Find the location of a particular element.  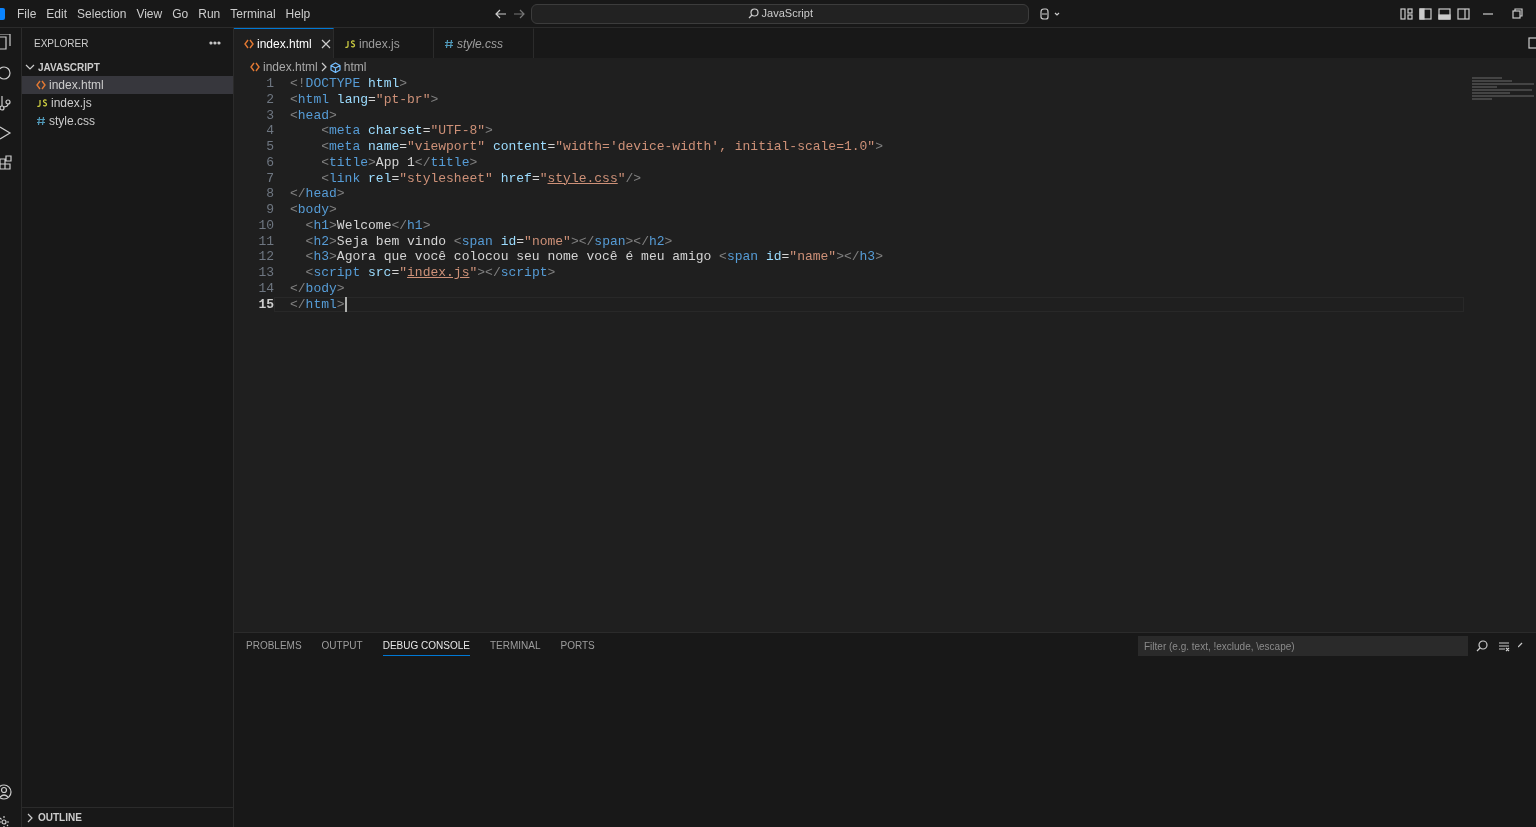

outline-header: OUTLINE is located at coordinates (127, 817).